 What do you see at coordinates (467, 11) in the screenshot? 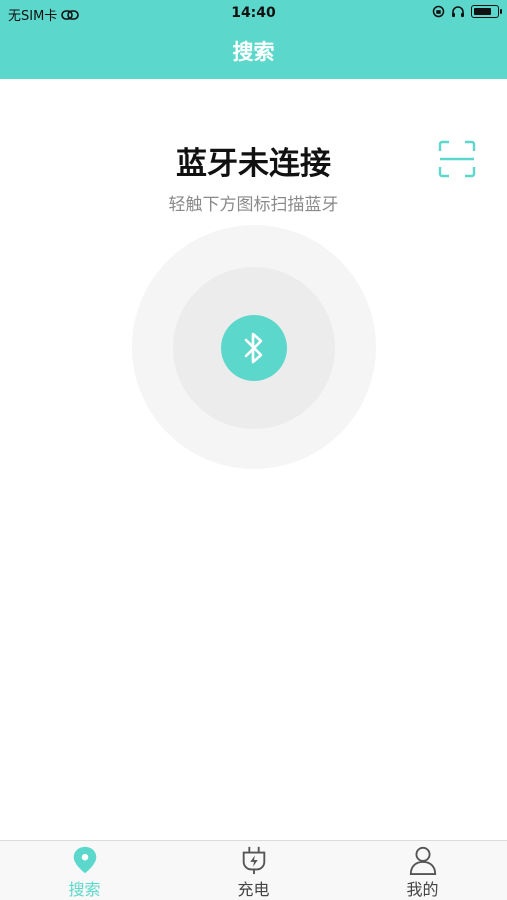
I see `status-right` at bounding box center [467, 11].